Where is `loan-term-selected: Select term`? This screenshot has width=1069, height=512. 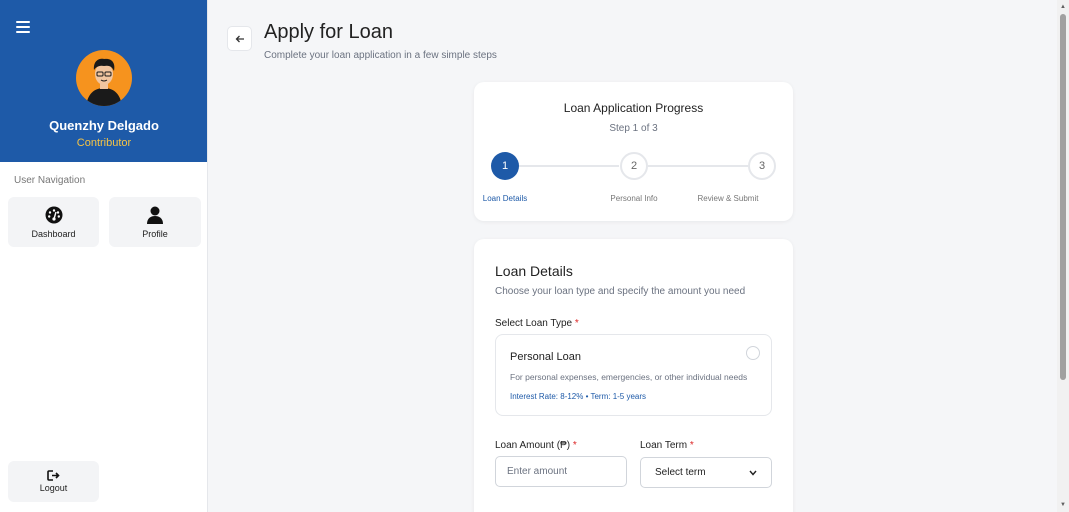
loan-term-selected: Select term is located at coordinates (680, 472).